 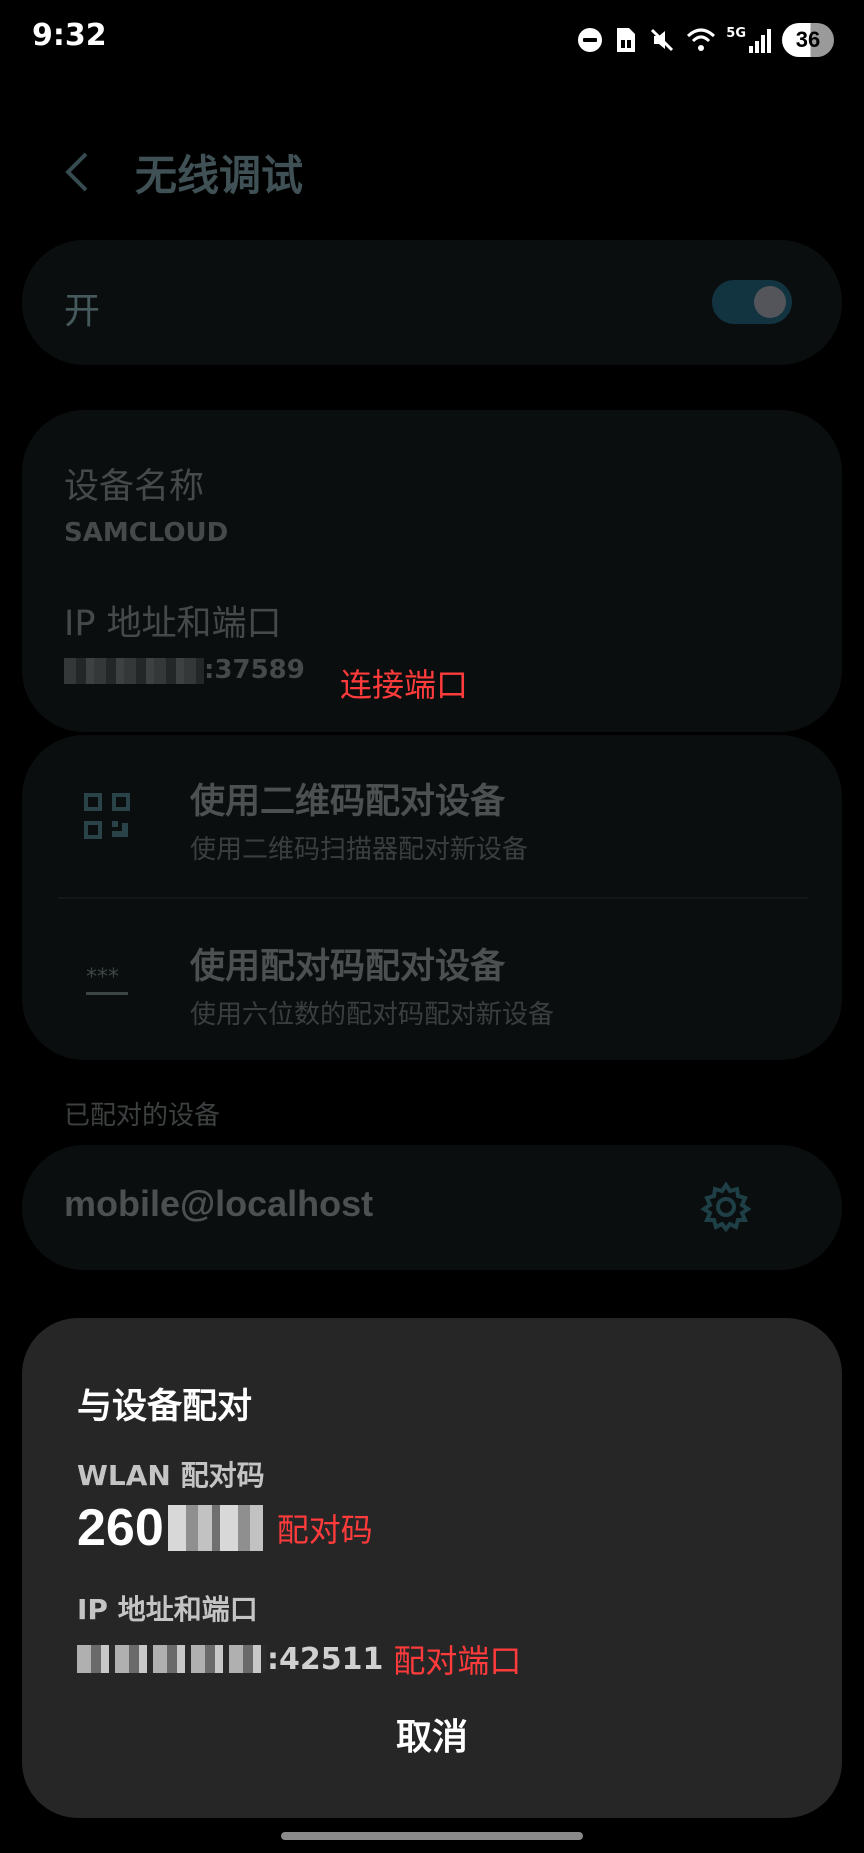 What do you see at coordinates (219, 1203) in the screenshot?
I see `paired-device-name: mobile@localhost` at bounding box center [219, 1203].